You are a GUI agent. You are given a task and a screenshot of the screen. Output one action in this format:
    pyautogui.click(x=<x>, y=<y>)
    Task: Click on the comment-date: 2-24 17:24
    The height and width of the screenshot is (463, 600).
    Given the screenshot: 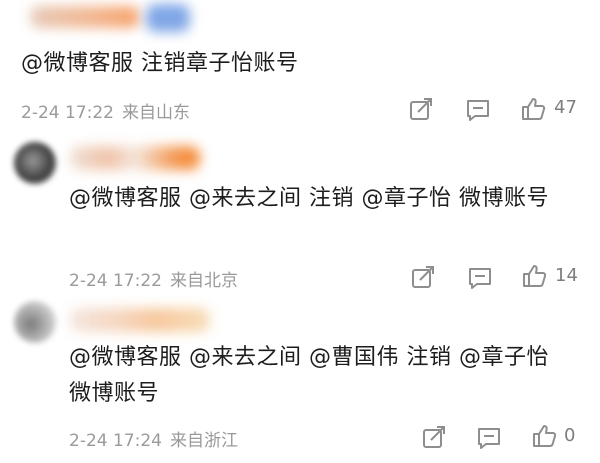 What is the action you would take?
    pyautogui.click(x=115, y=441)
    